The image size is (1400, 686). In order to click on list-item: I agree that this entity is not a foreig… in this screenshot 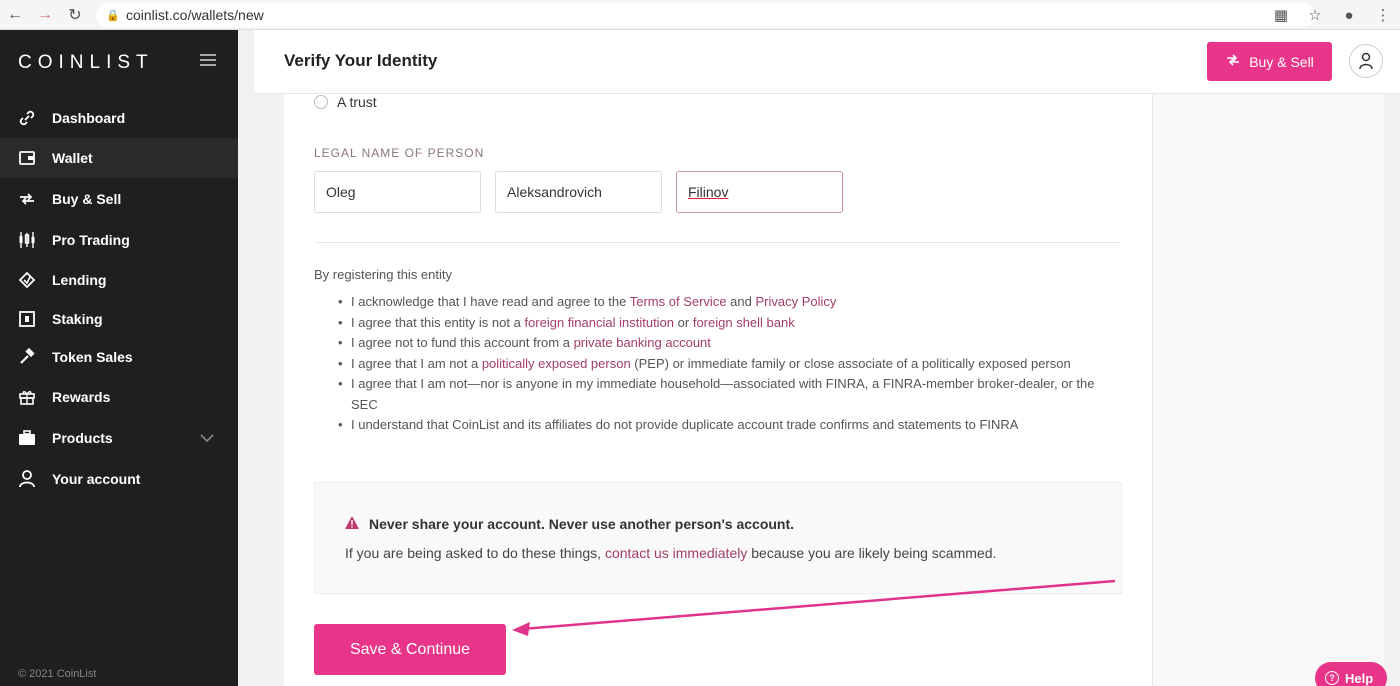, I will do `click(717, 323)`.